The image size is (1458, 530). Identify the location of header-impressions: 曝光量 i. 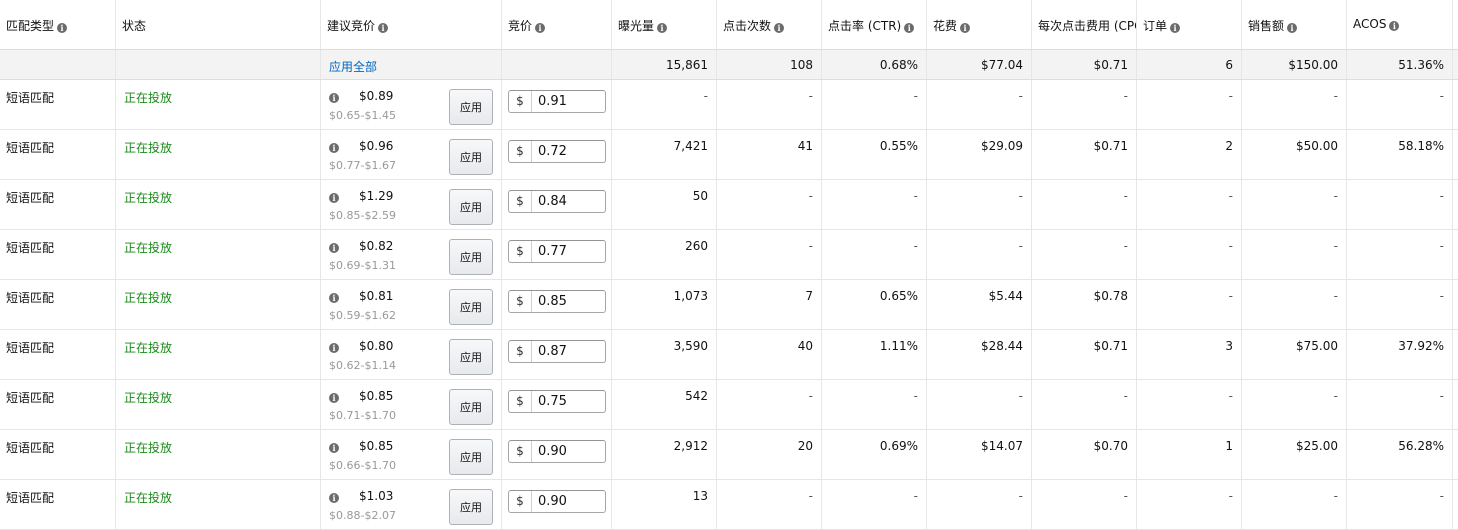
(664, 24).